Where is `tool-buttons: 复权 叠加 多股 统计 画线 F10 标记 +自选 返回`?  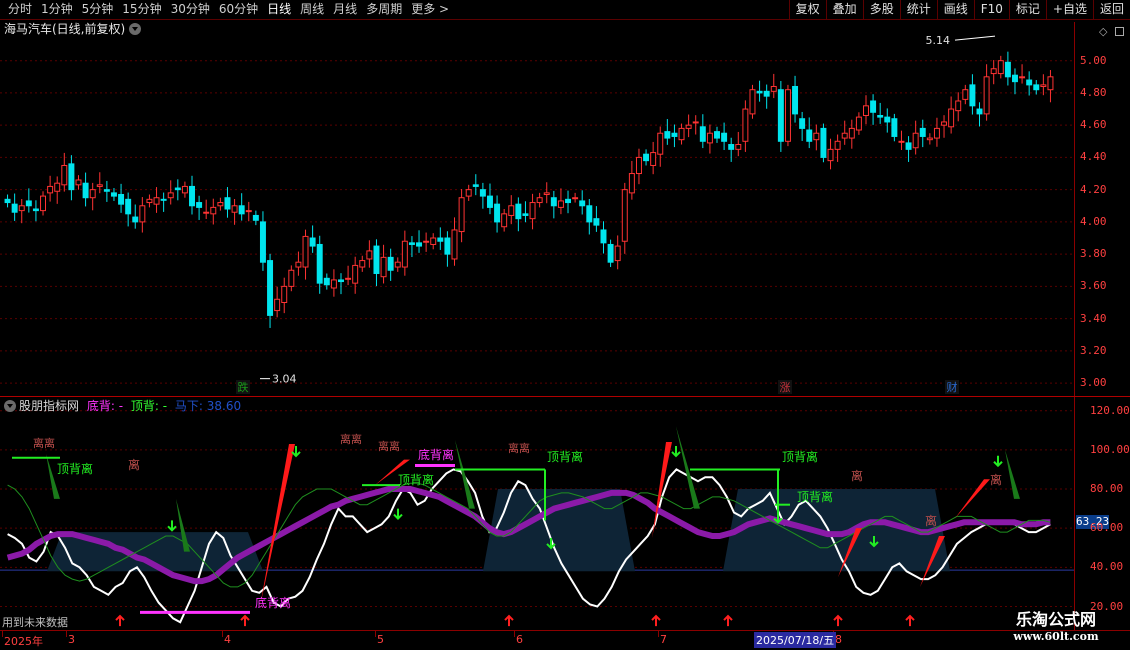 tool-buttons: 复权 叠加 多股 统计 画线 F10 标记 +自选 返回 is located at coordinates (959, 10).